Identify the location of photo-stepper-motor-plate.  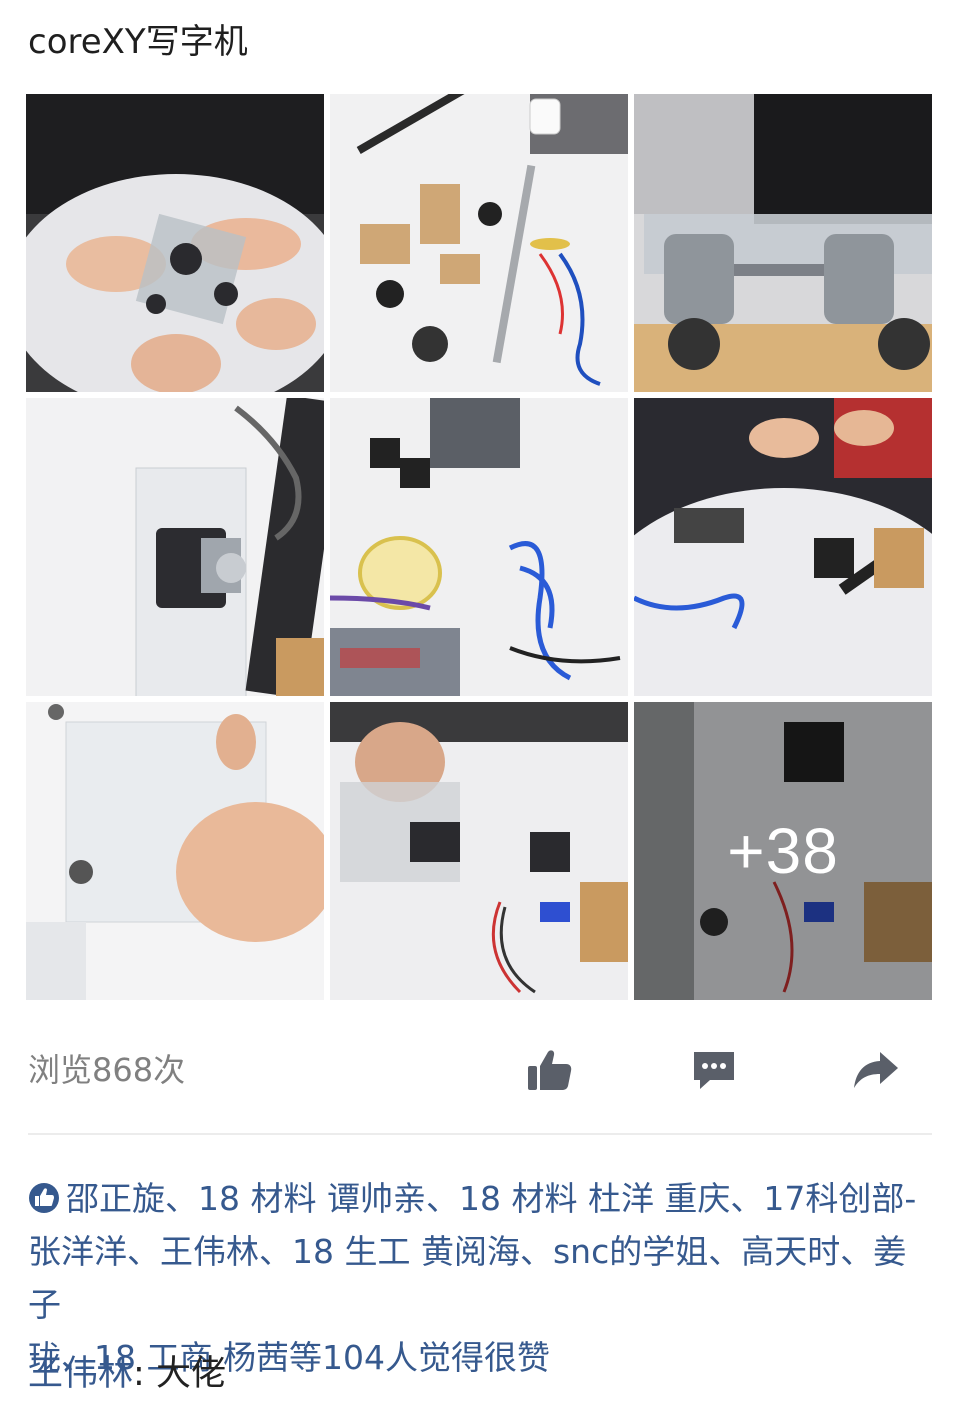
(175, 547).